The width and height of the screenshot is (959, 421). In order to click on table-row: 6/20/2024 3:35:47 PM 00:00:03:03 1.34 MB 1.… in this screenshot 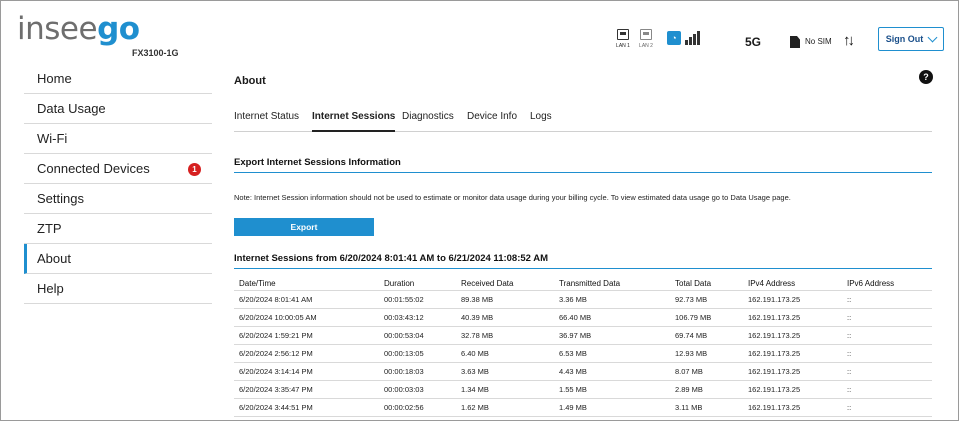, I will do `click(583, 390)`.